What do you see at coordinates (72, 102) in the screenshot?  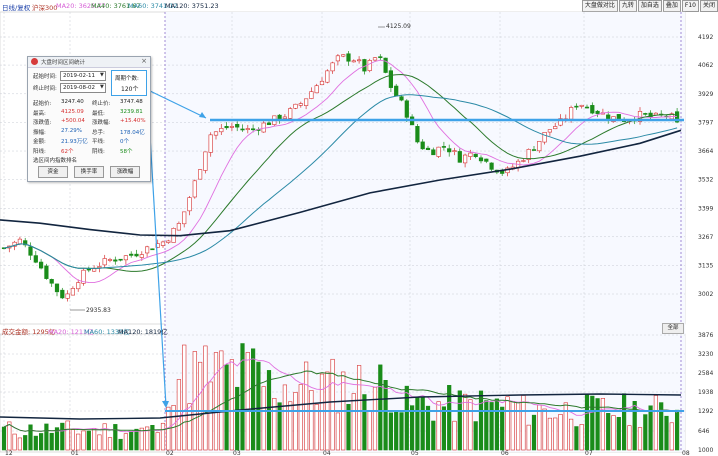 I see `stat-value: 3247.40` at bounding box center [72, 102].